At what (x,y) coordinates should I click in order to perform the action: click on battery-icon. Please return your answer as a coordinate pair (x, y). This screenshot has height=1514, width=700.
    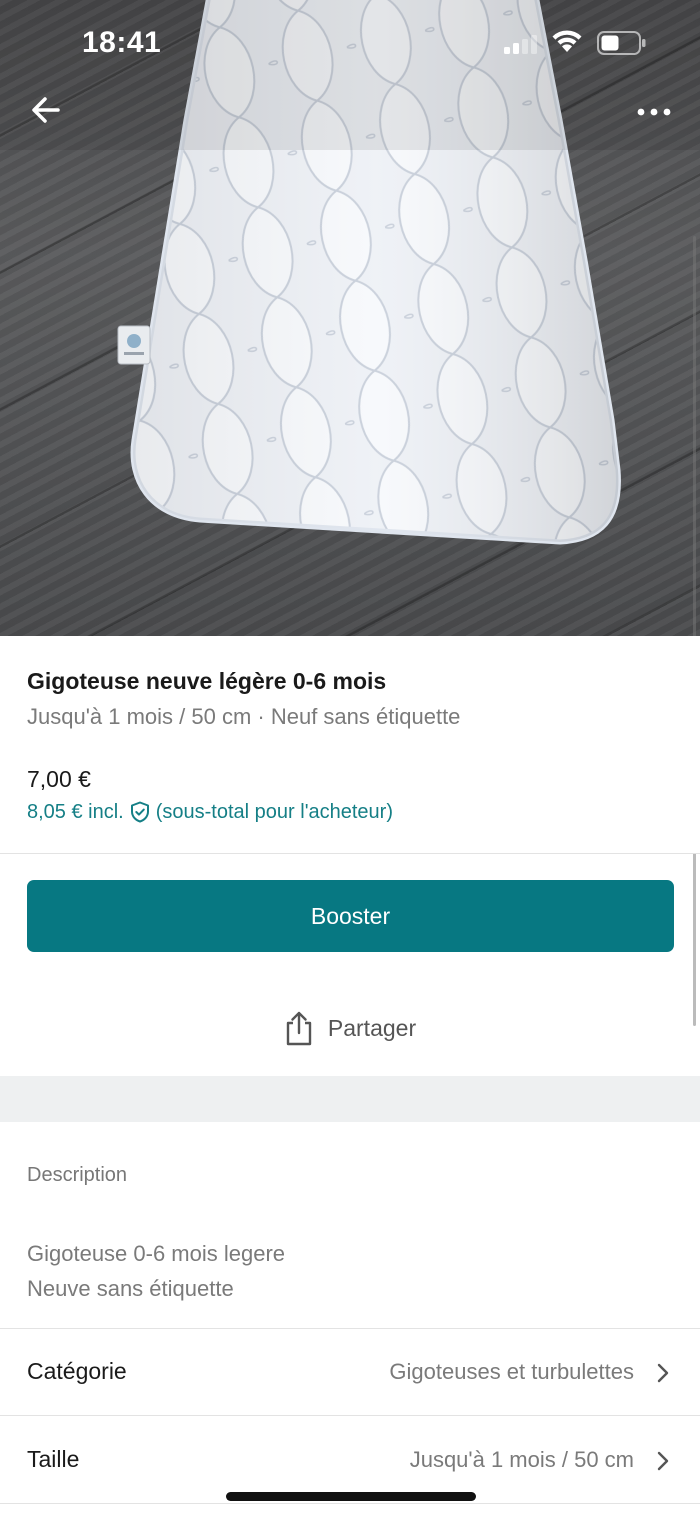
    Looking at the image, I should click on (621, 43).